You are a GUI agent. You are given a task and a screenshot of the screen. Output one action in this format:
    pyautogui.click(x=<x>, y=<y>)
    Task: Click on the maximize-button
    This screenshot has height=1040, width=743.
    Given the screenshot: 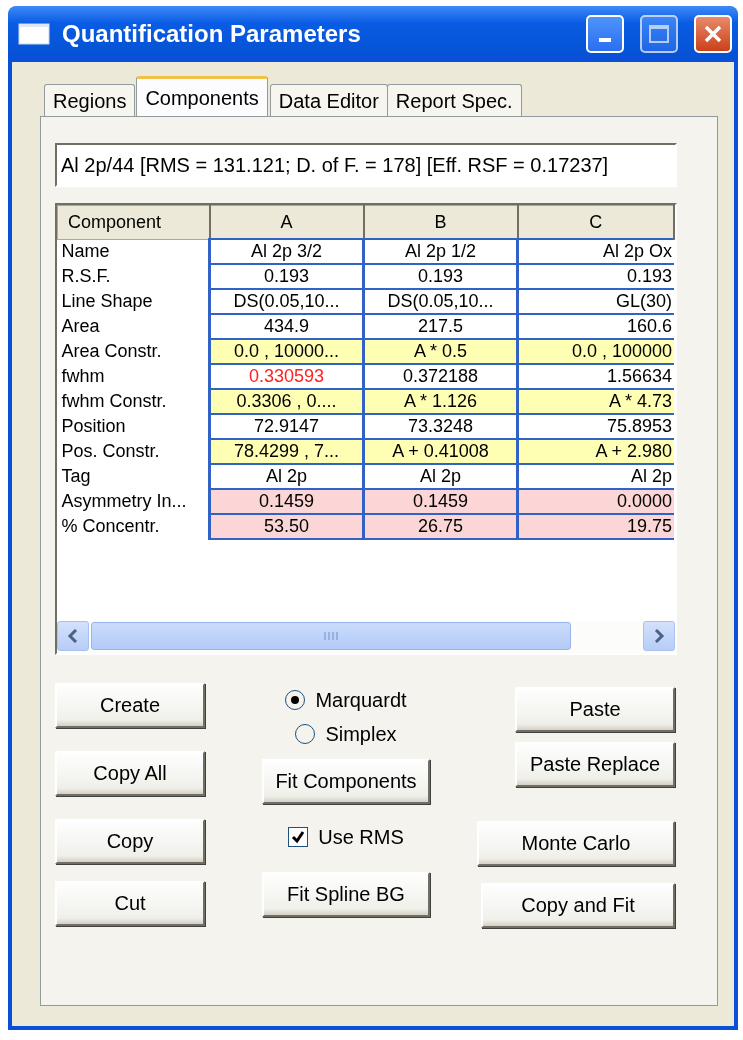 What is the action you would take?
    pyautogui.click(x=659, y=34)
    